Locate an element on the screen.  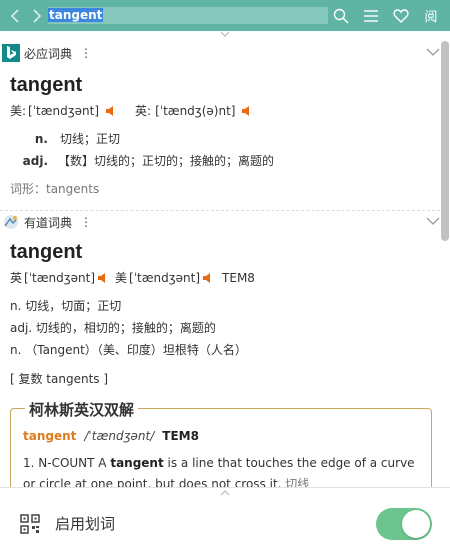
collins-level: TEM8 is located at coordinates (180, 436).